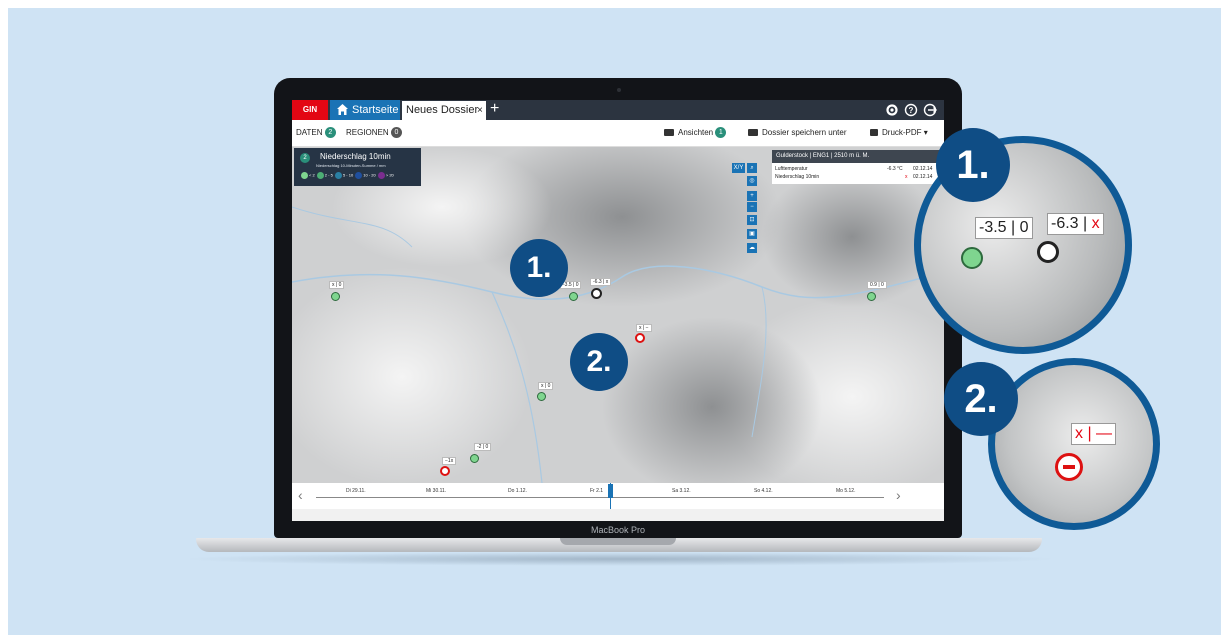 The width and height of the screenshot is (1229, 643). I want to click on close-tab-icon: ×, so click(480, 110).